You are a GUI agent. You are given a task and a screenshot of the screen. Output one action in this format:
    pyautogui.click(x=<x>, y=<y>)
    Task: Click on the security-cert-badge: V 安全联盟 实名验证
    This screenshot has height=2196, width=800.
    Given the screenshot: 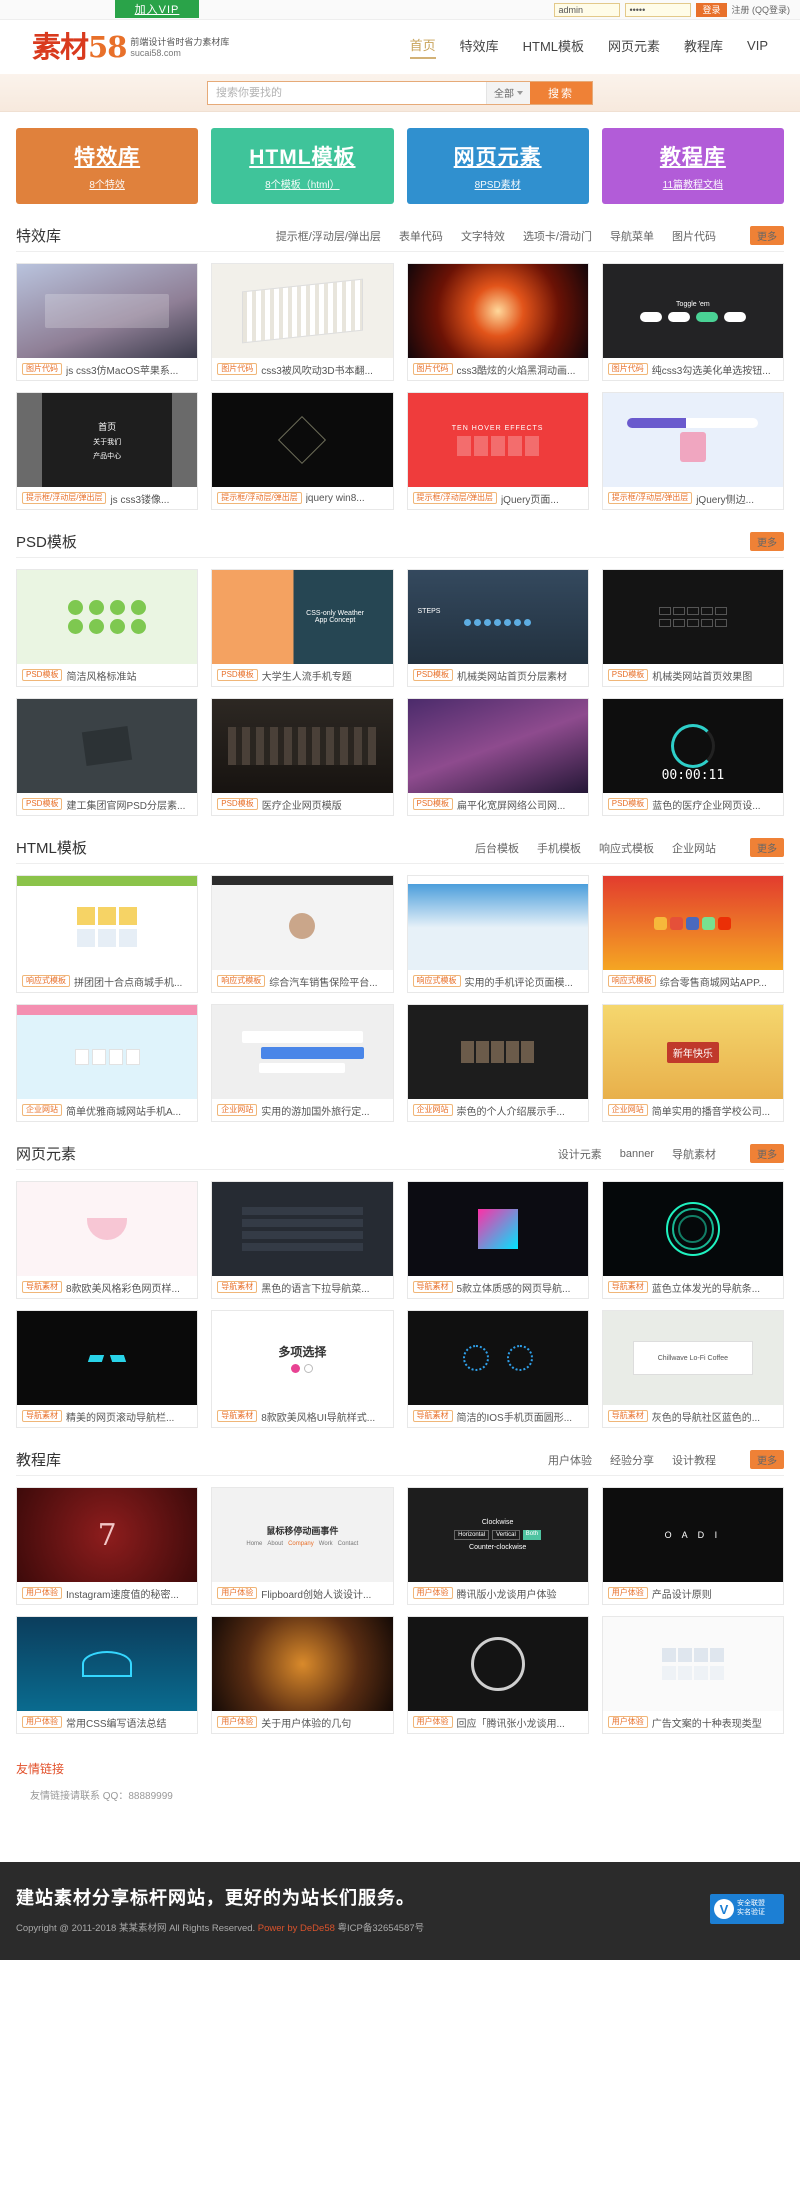 What is the action you would take?
    pyautogui.click(x=747, y=1909)
    